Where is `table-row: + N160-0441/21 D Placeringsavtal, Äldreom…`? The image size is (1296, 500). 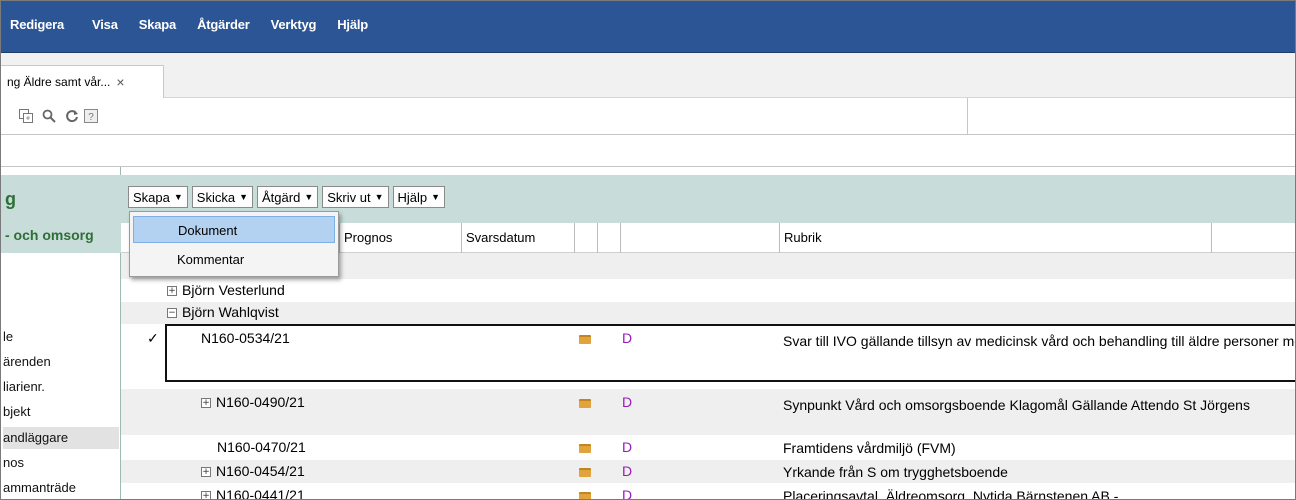
table-row: + N160-0441/21 D Placeringsavtal, Äldreom… is located at coordinates (708, 492).